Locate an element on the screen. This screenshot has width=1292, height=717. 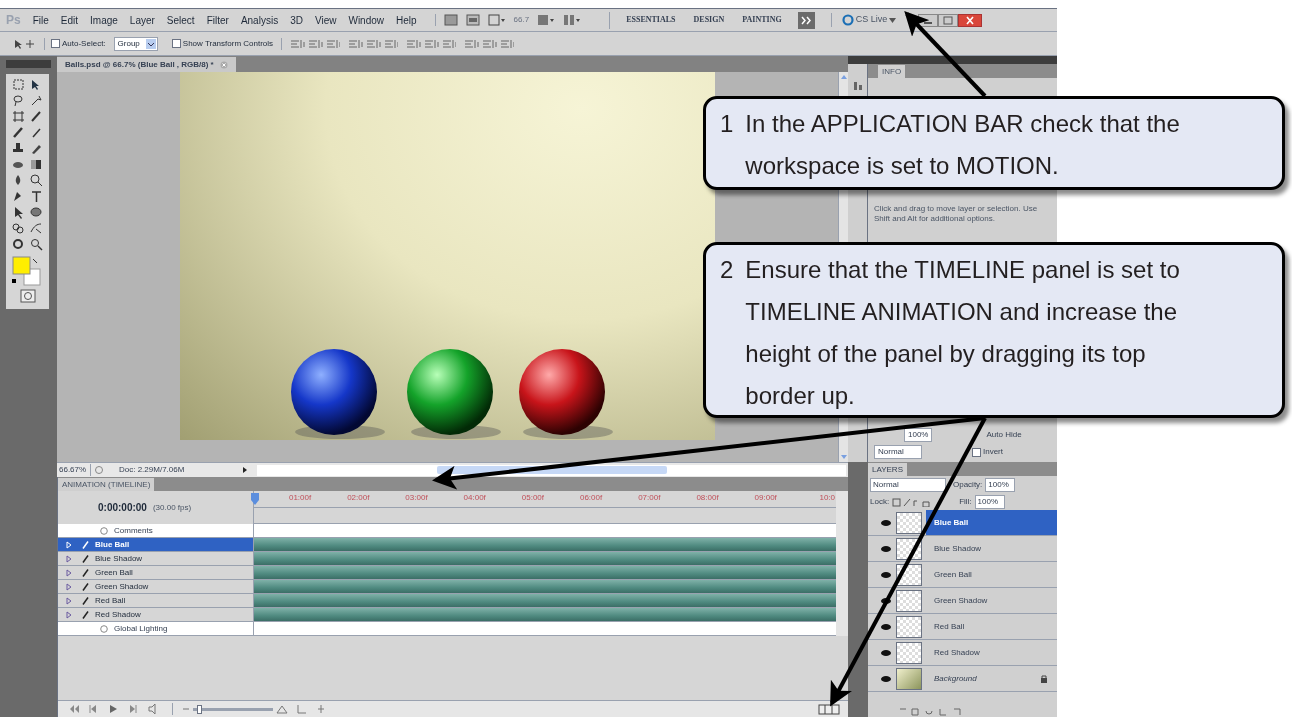
arrange-icon is located at coordinates (546, 20).